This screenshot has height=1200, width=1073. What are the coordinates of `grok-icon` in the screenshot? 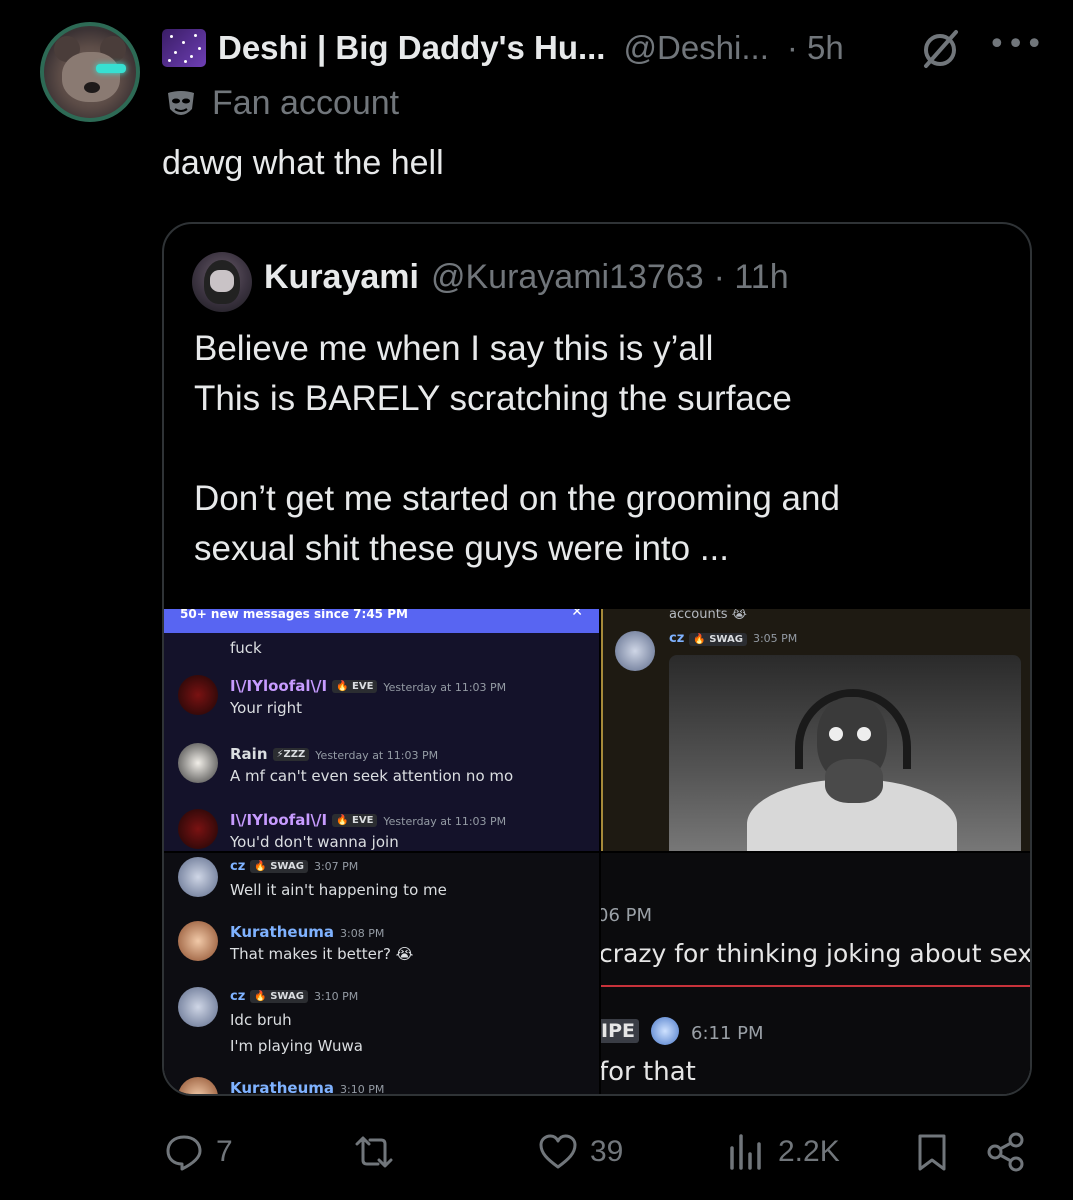 It's located at (940, 48).